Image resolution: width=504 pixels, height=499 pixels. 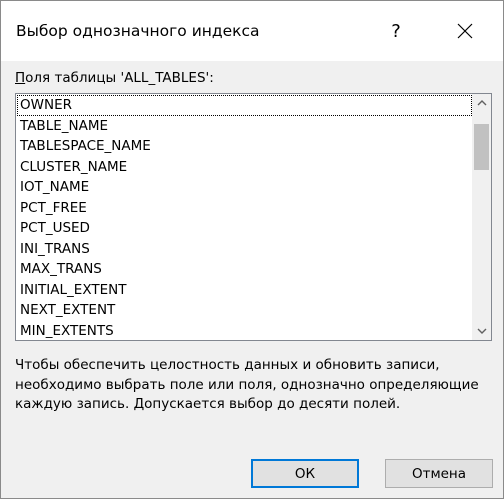 What do you see at coordinates (305, 473) in the screenshot?
I see `ok-button: ОК` at bounding box center [305, 473].